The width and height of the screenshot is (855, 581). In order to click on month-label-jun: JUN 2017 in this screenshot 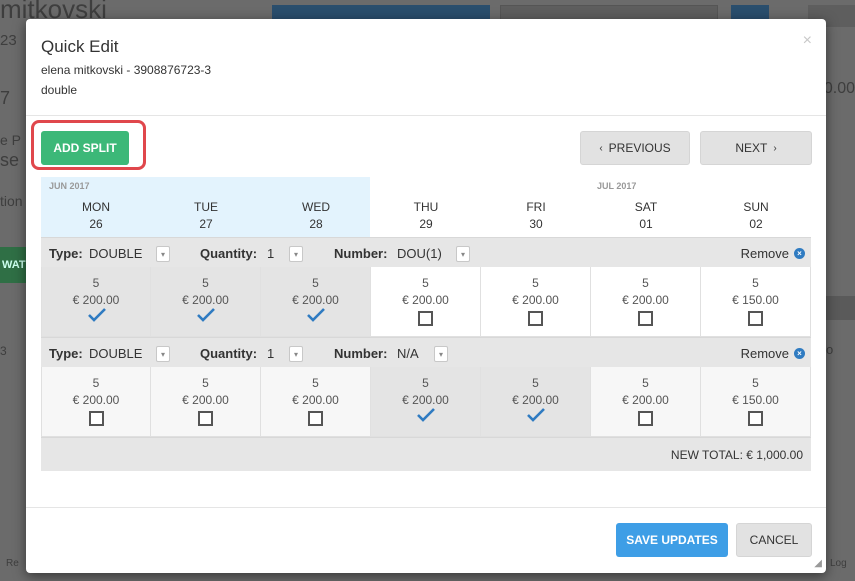, I will do `click(69, 186)`.